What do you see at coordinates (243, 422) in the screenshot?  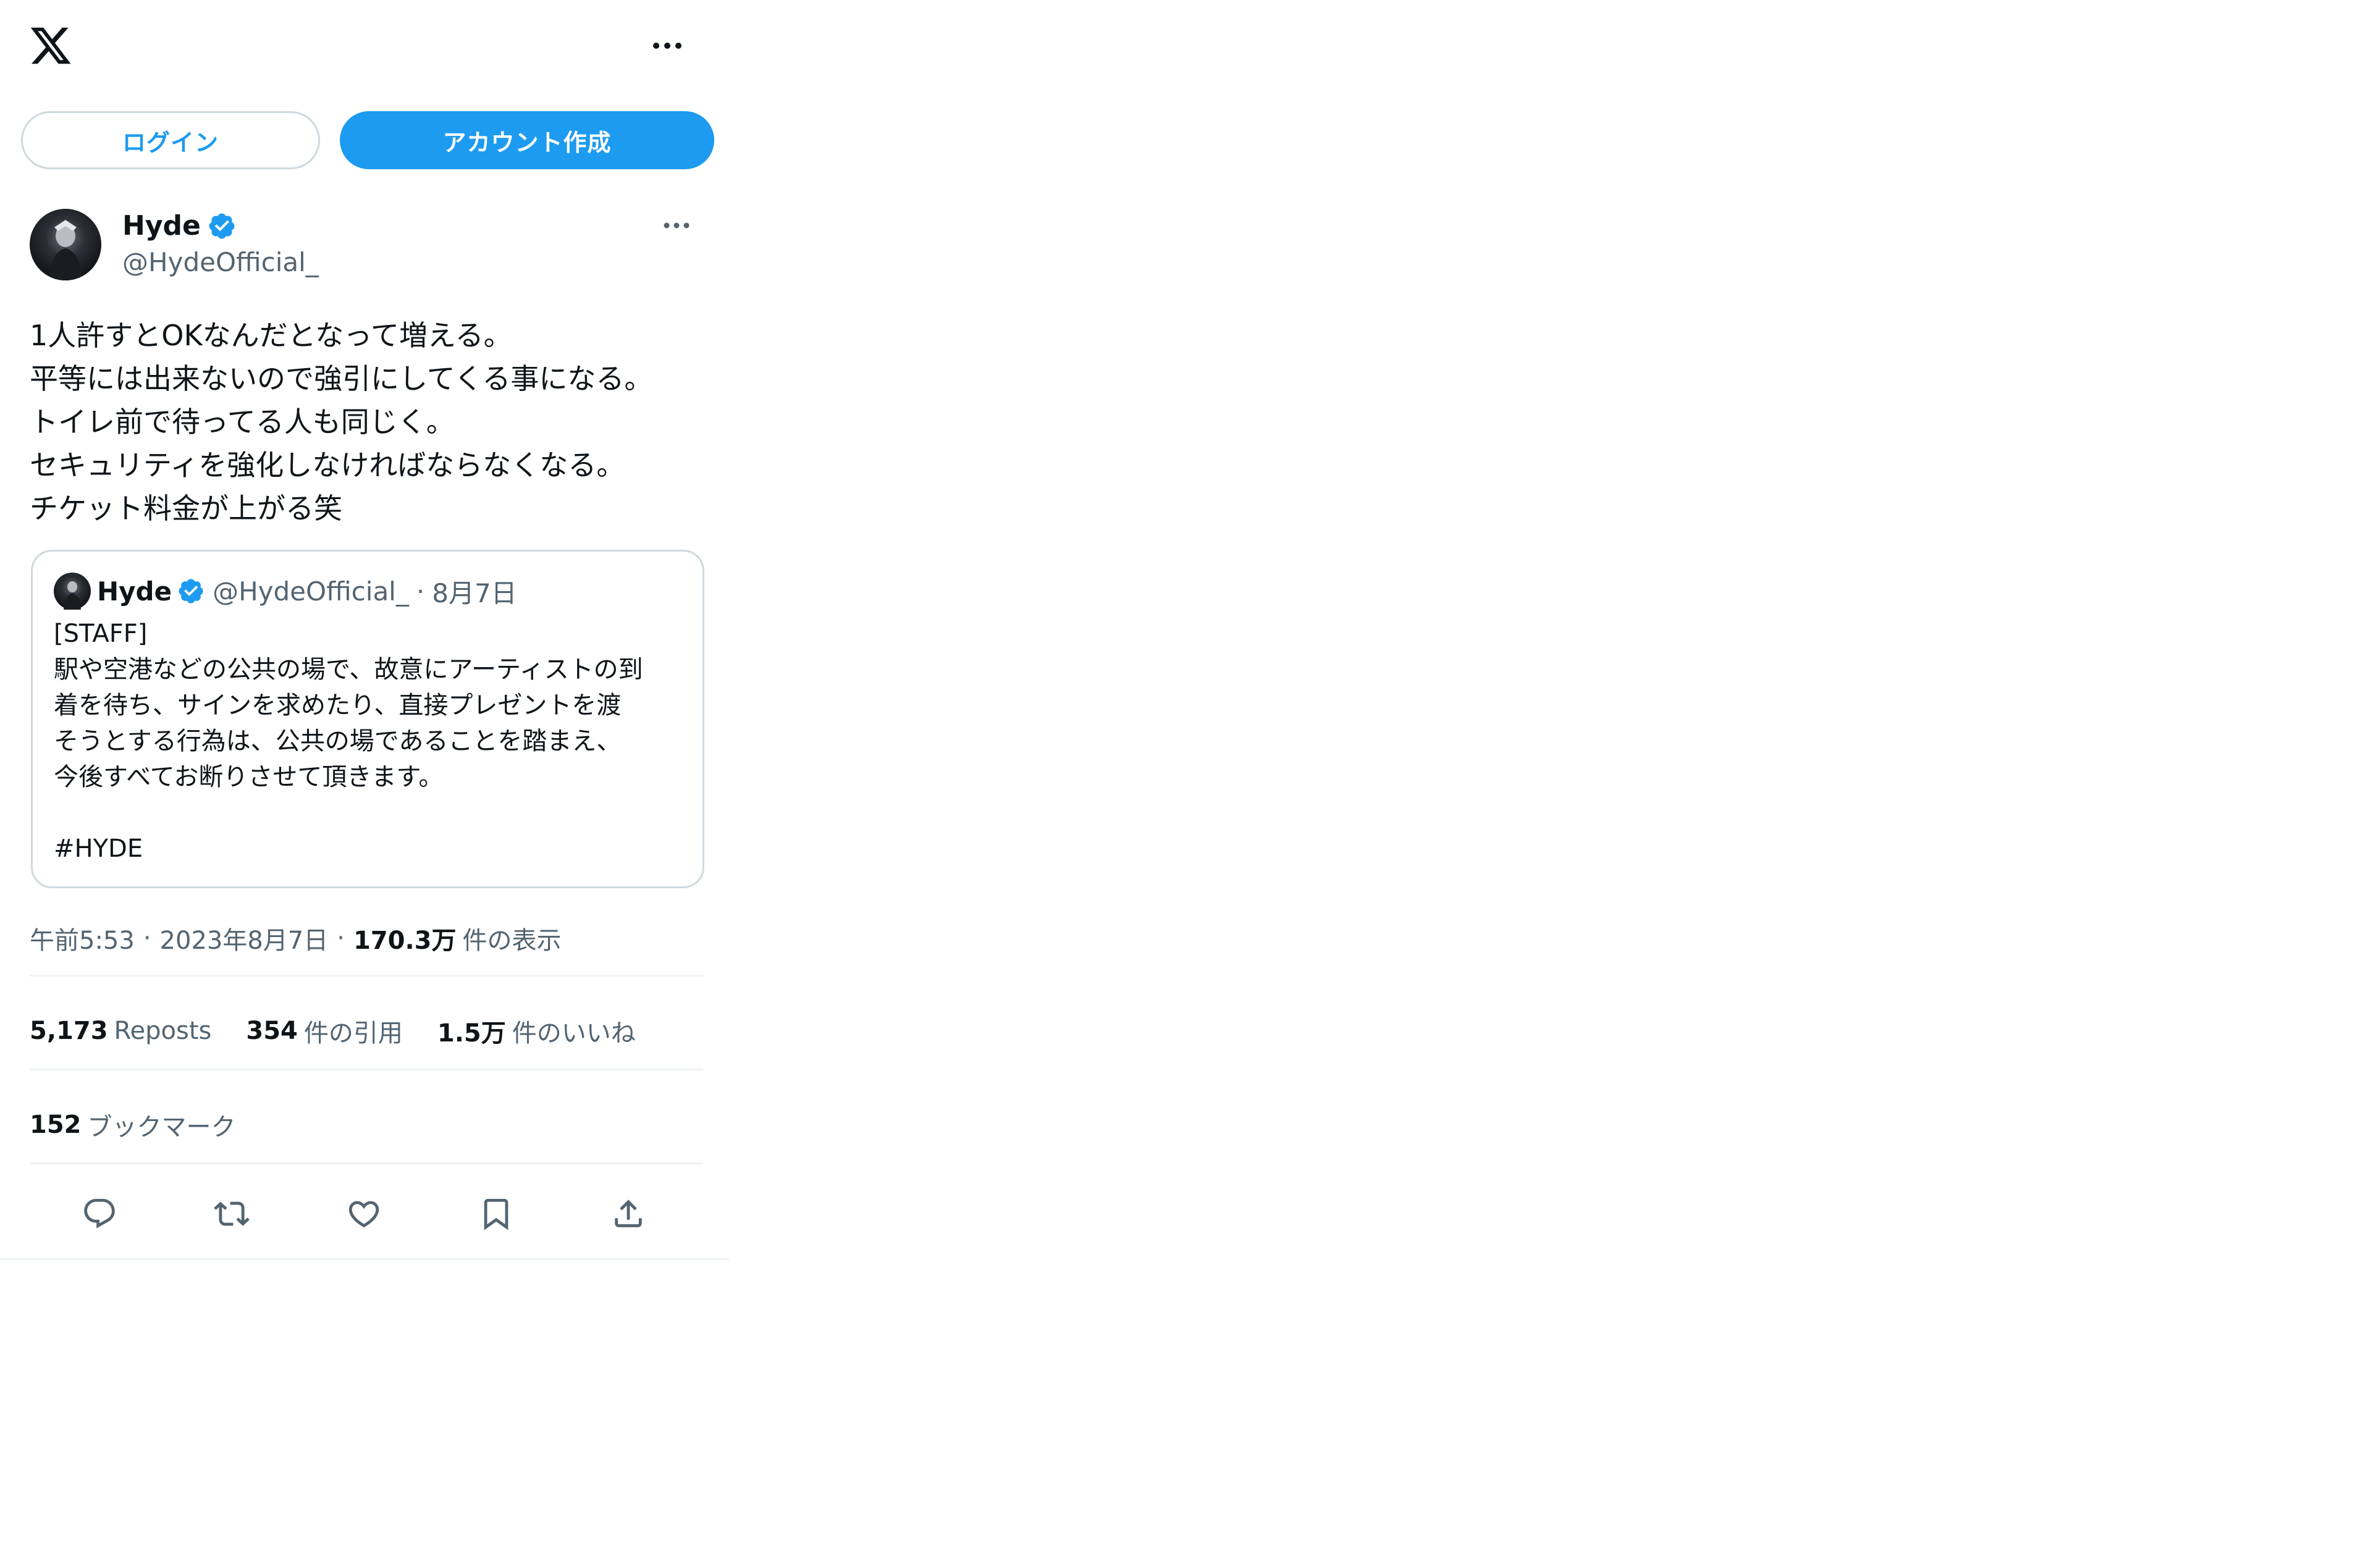 I see `tweet-text-line: トイレ前で待ってる人も同じく。` at bounding box center [243, 422].